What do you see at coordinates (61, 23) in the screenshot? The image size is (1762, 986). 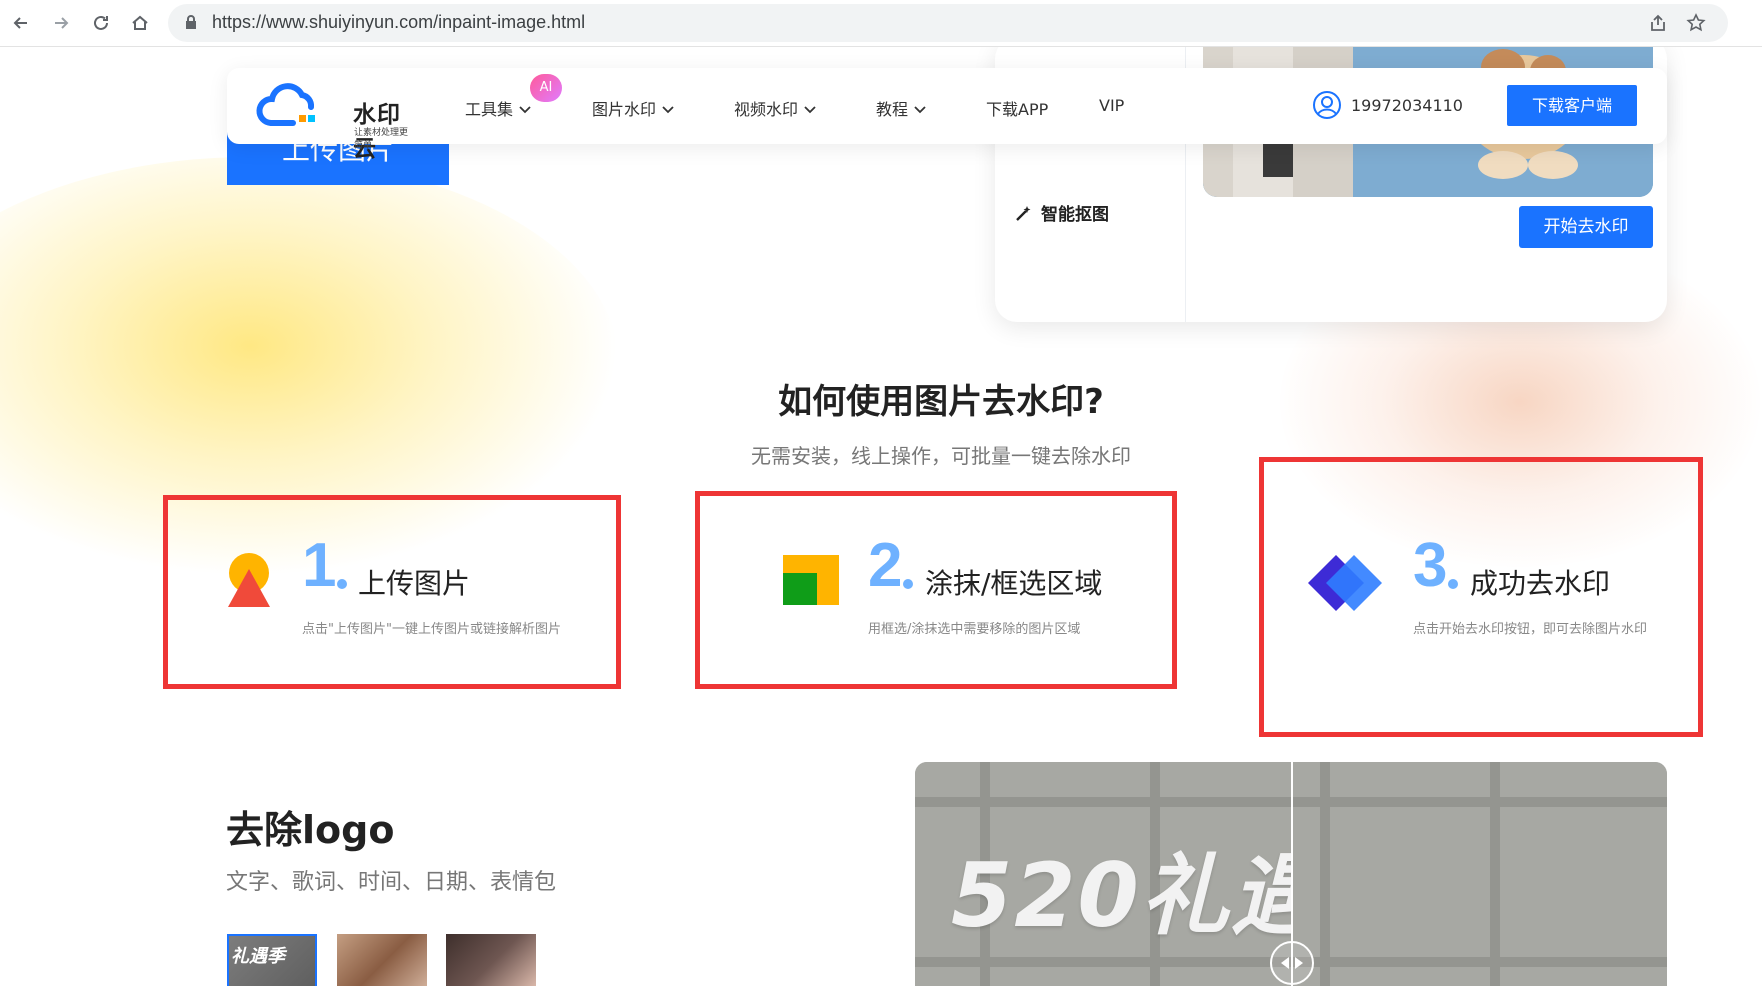 I see `forward-icon` at bounding box center [61, 23].